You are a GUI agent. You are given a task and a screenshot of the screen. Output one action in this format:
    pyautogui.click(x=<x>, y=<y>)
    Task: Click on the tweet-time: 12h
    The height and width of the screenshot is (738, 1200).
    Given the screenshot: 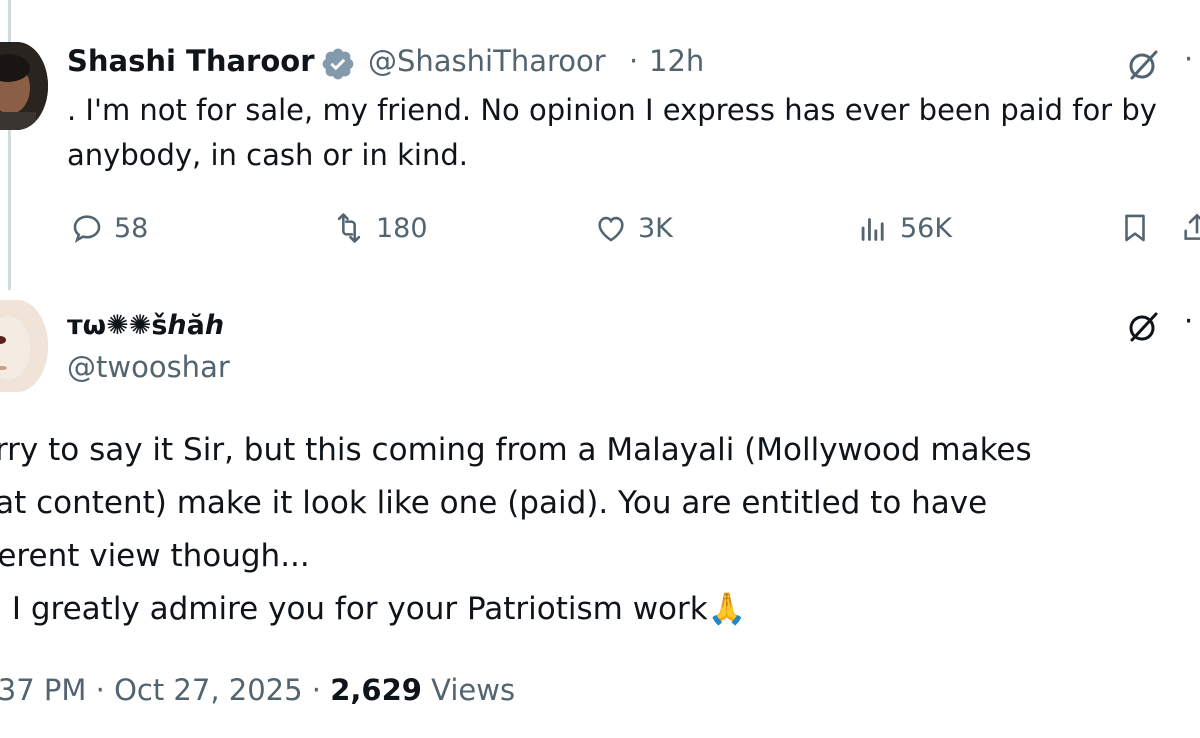 What is the action you would take?
    pyautogui.click(x=676, y=61)
    